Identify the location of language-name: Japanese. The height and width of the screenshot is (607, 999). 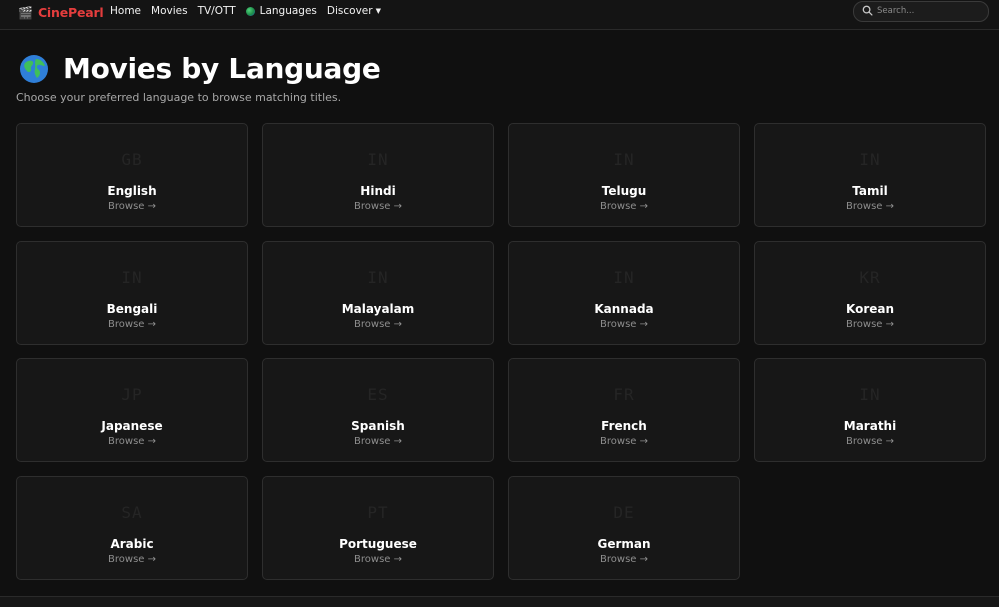
(132, 426).